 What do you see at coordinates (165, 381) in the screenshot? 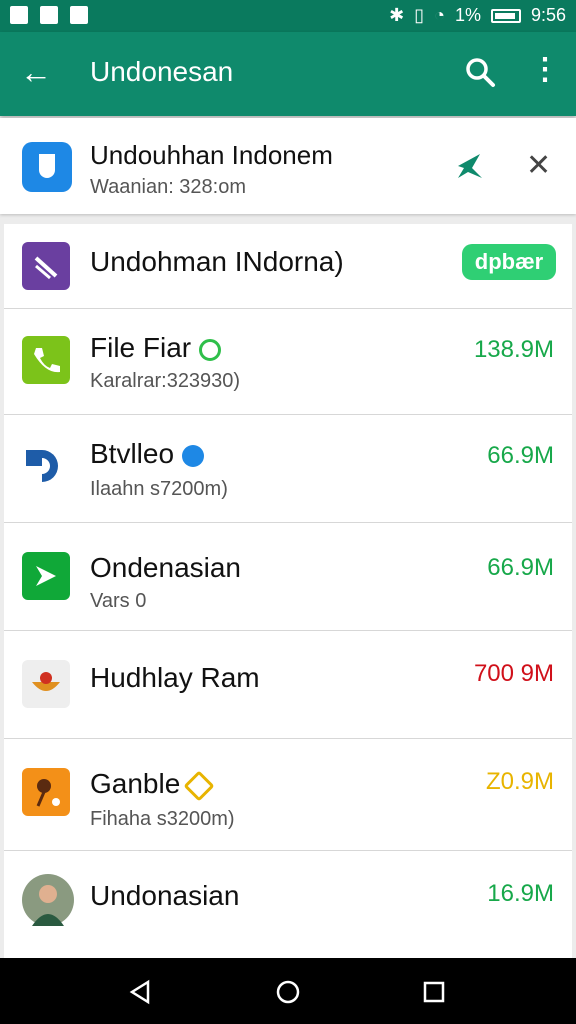
I see `list-item-subtitle: Karalrar:323930)` at bounding box center [165, 381].